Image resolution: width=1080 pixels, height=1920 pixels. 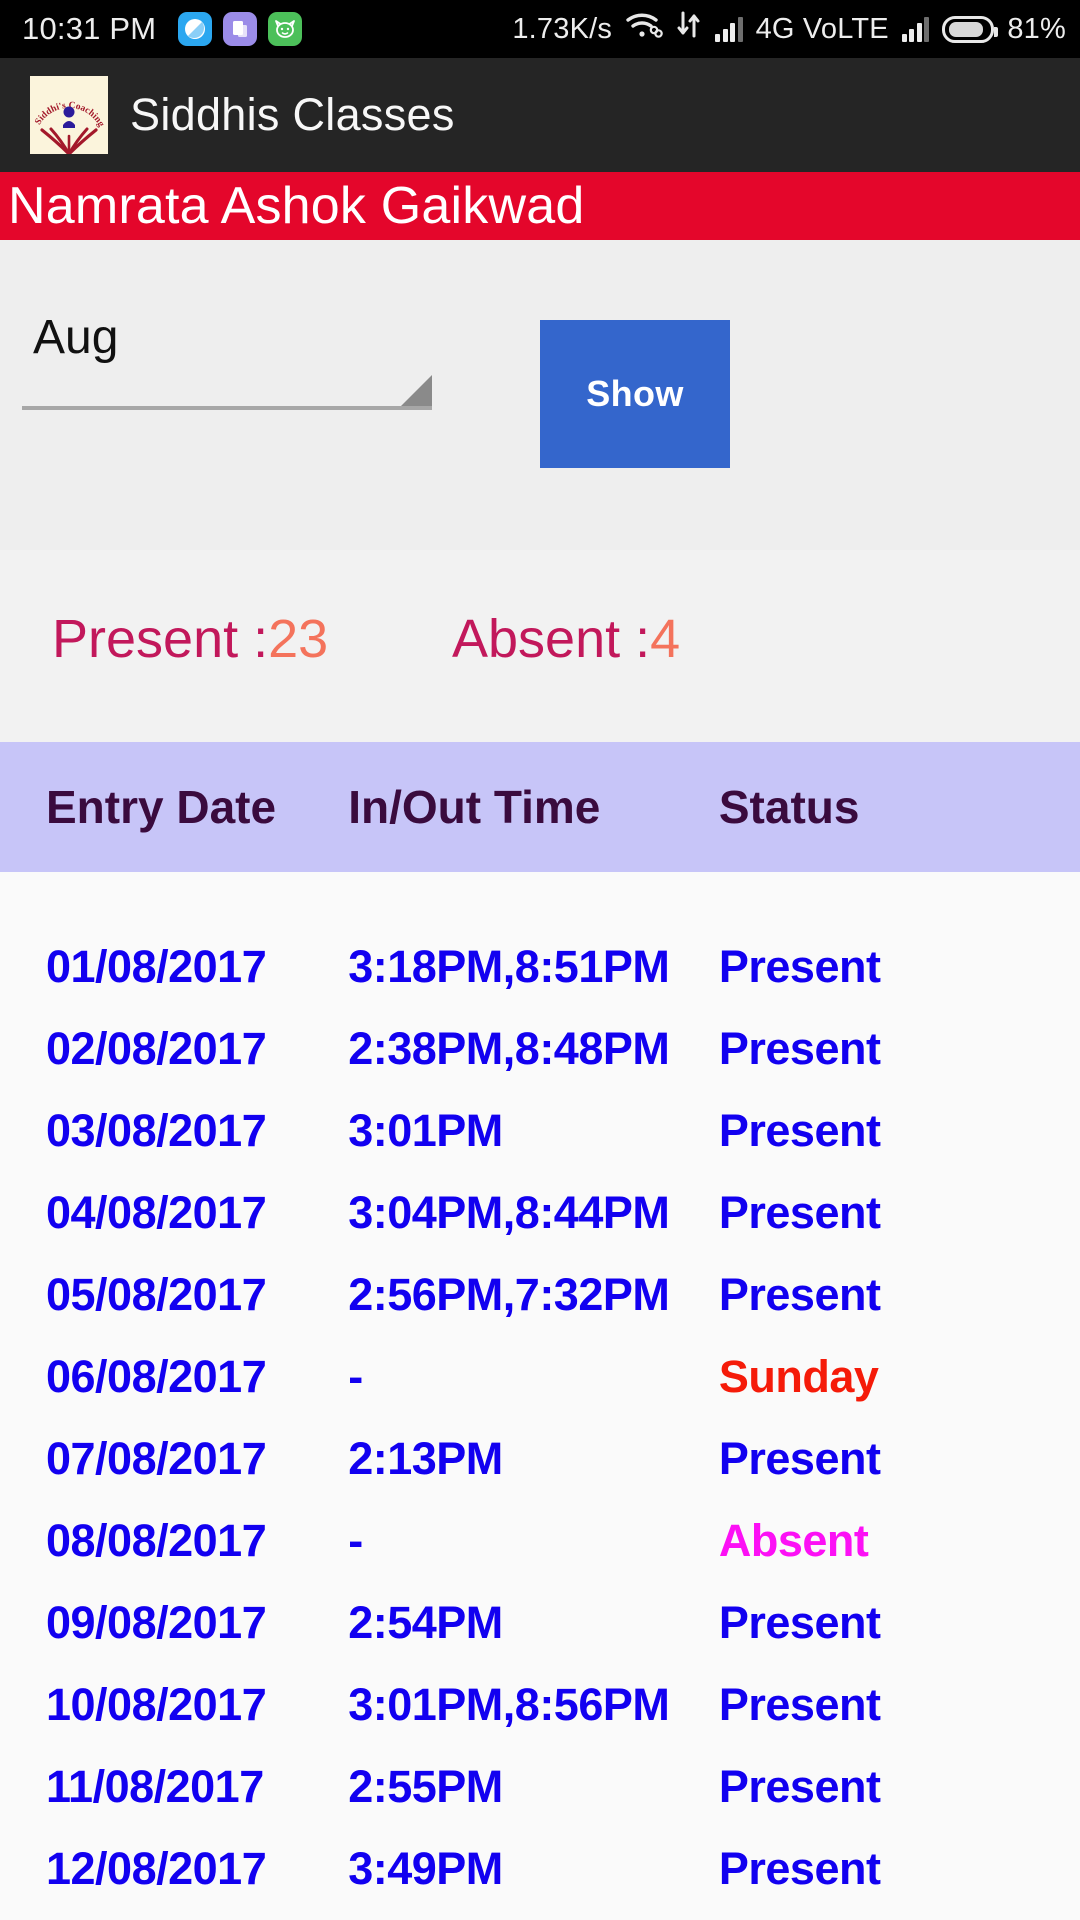 What do you see at coordinates (156, 1458) in the screenshot?
I see `cell-entry-date: 07/08/2017` at bounding box center [156, 1458].